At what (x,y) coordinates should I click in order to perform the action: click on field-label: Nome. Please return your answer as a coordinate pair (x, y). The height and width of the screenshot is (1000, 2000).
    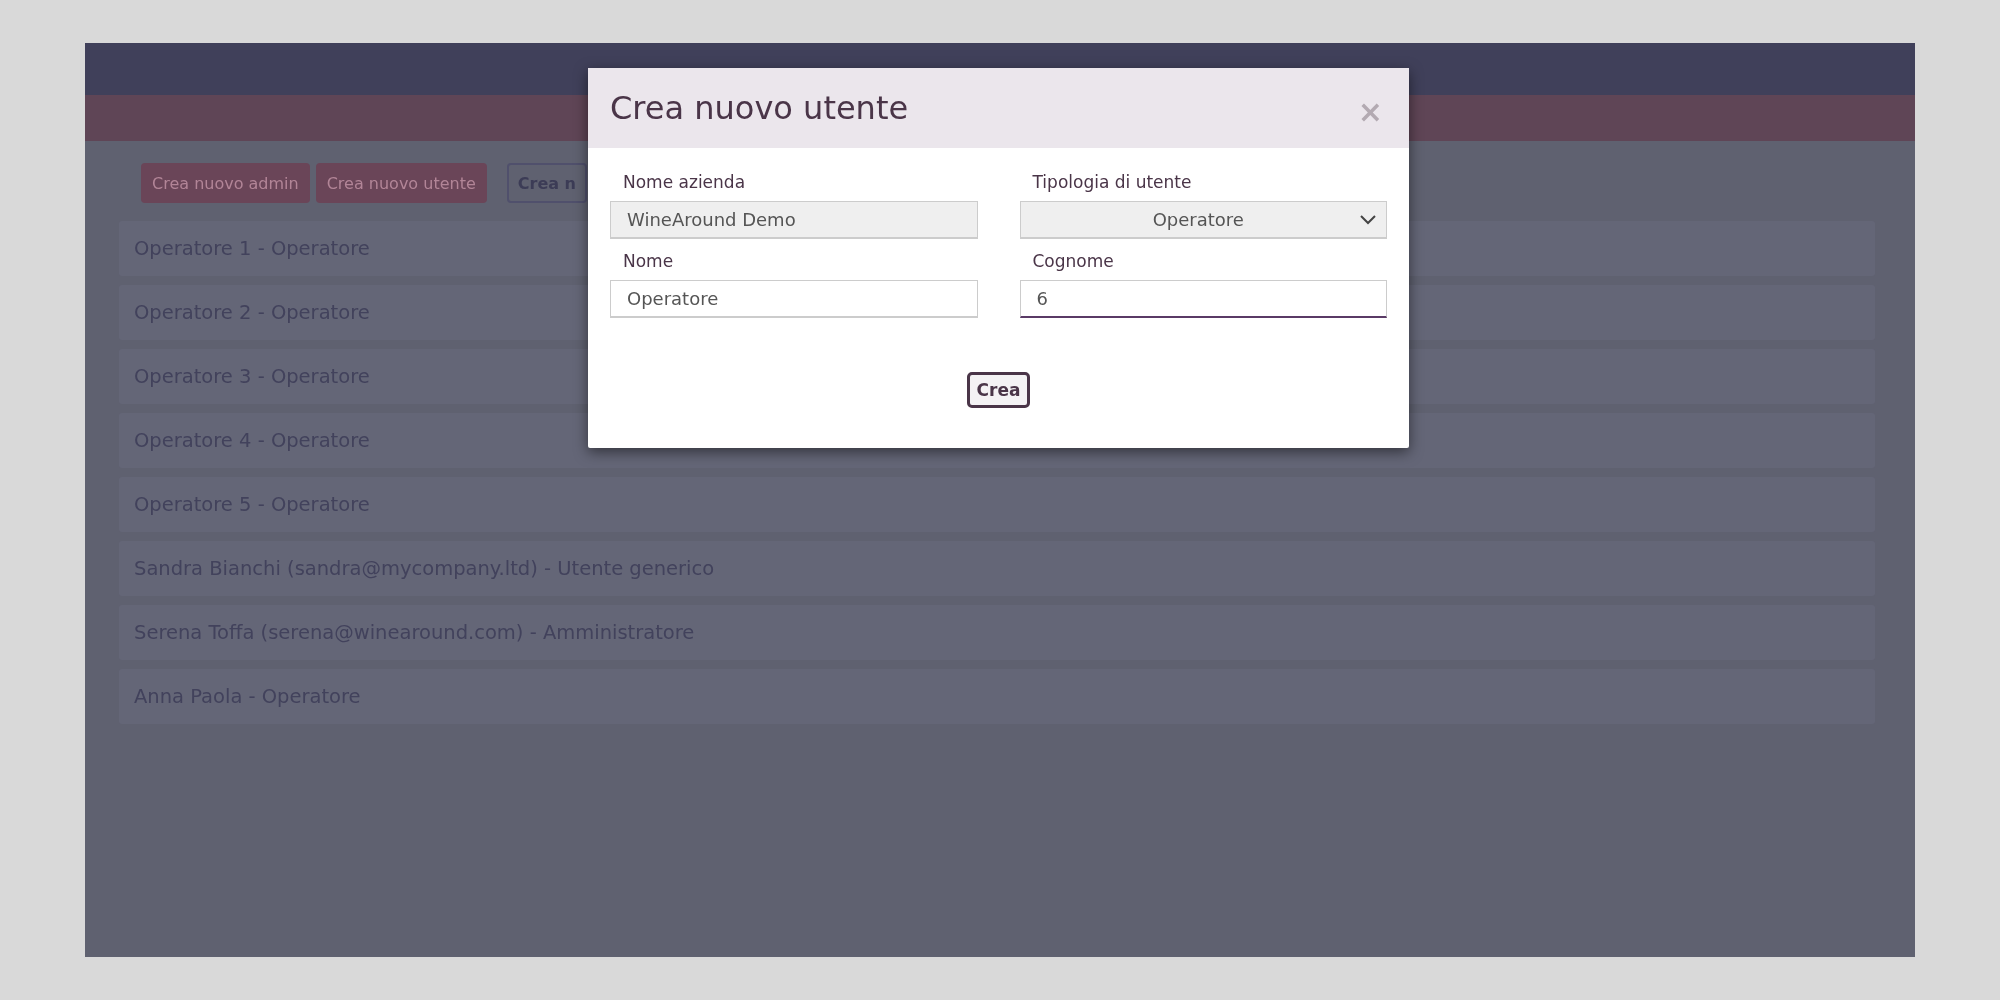
    Looking at the image, I should click on (648, 261).